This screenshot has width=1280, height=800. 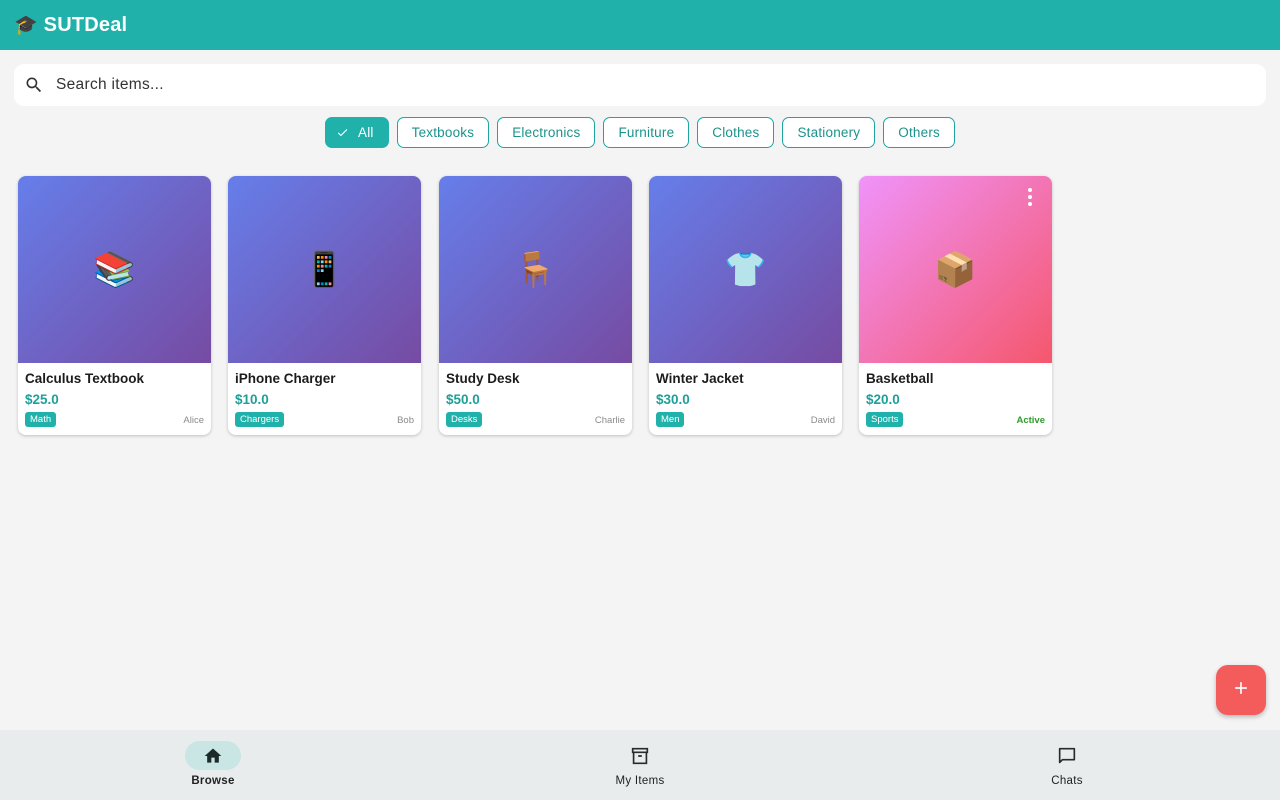 I want to click on item-tag: Sports, so click(x=885, y=419).